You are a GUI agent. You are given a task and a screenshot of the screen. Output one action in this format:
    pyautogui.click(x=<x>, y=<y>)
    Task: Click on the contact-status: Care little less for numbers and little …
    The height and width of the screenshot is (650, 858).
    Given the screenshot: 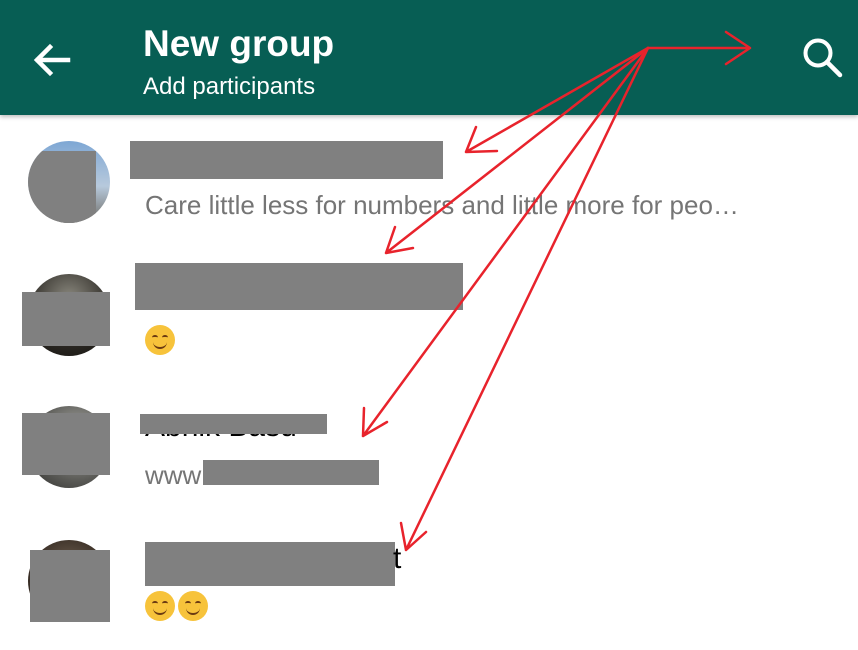 What is the action you would take?
    pyautogui.click(x=442, y=205)
    